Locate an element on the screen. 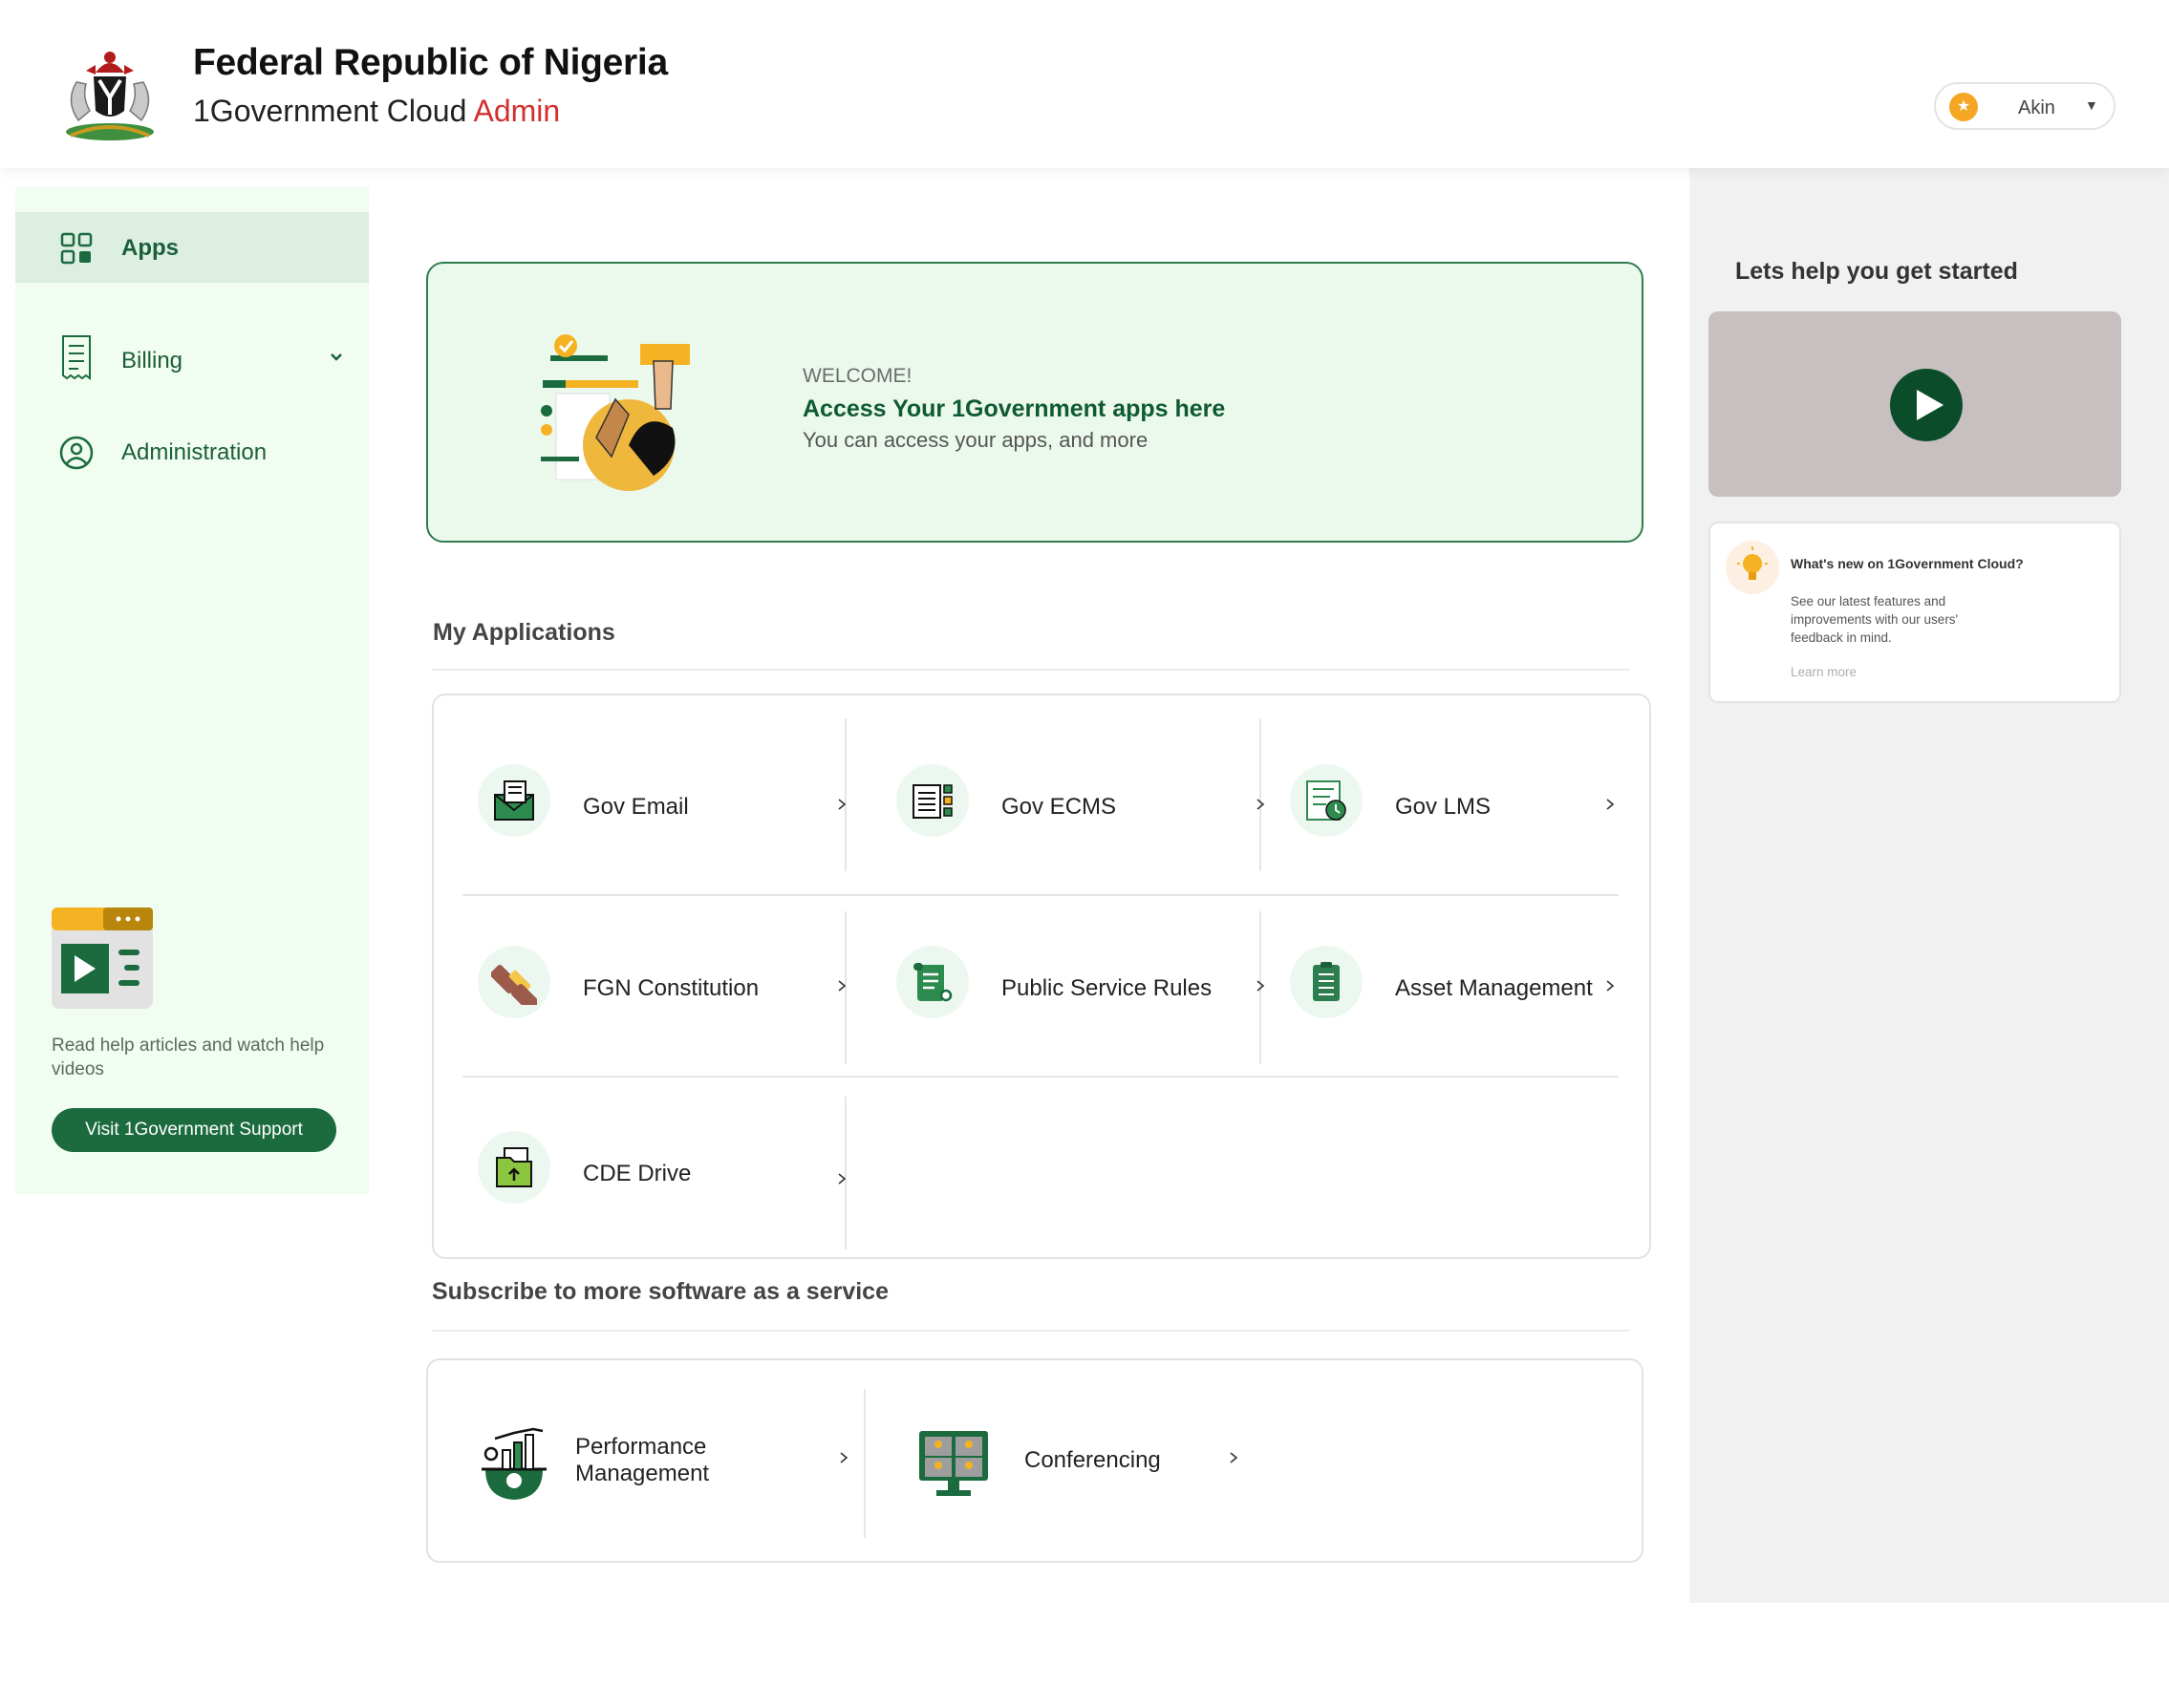  subscribe-card: Performance Management Conferencing is located at coordinates (1034, 1460).